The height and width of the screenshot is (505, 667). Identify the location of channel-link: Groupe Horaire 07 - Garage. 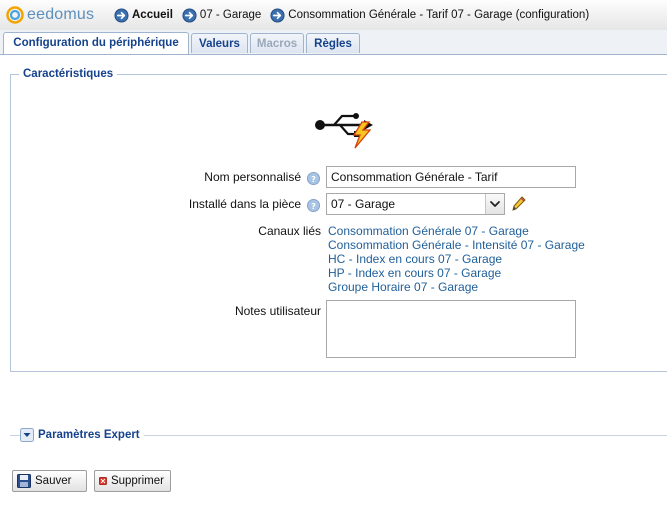
(403, 287).